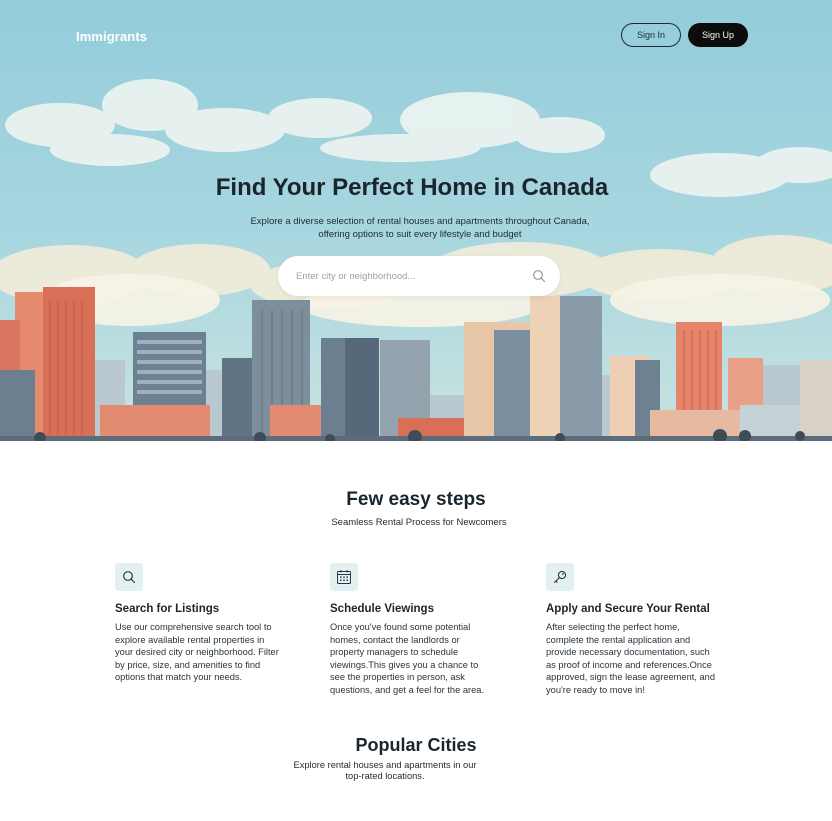 The width and height of the screenshot is (832, 821). What do you see at coordinates (416, 499) in the screenshot?
I see `steps-section-title: Few easy steps` at bounding box center [416, 499].